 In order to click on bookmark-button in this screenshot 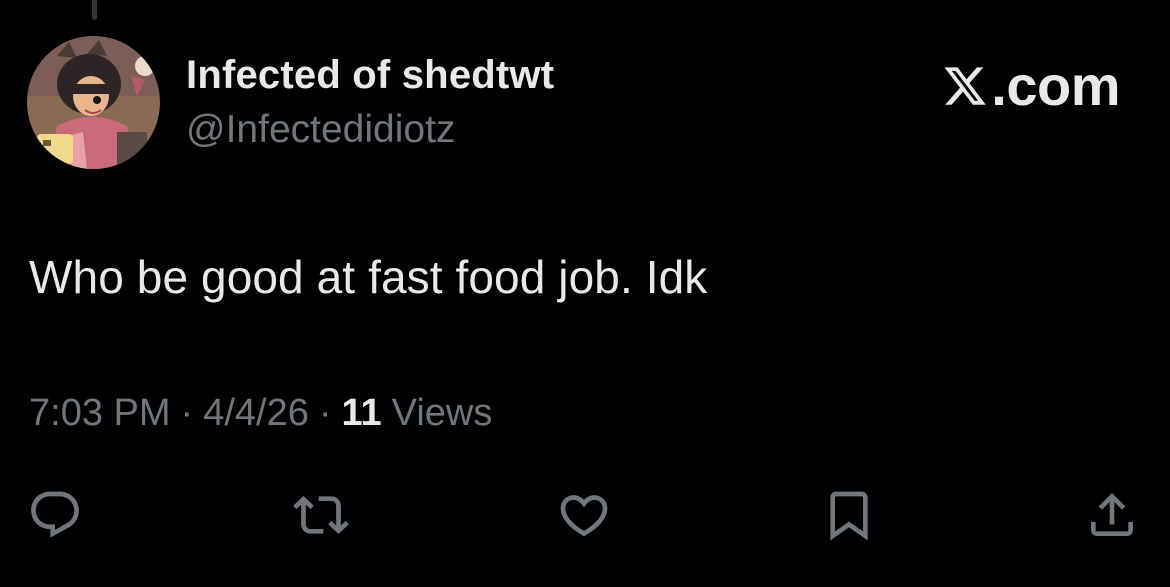, I will do `click(849, 515)`.